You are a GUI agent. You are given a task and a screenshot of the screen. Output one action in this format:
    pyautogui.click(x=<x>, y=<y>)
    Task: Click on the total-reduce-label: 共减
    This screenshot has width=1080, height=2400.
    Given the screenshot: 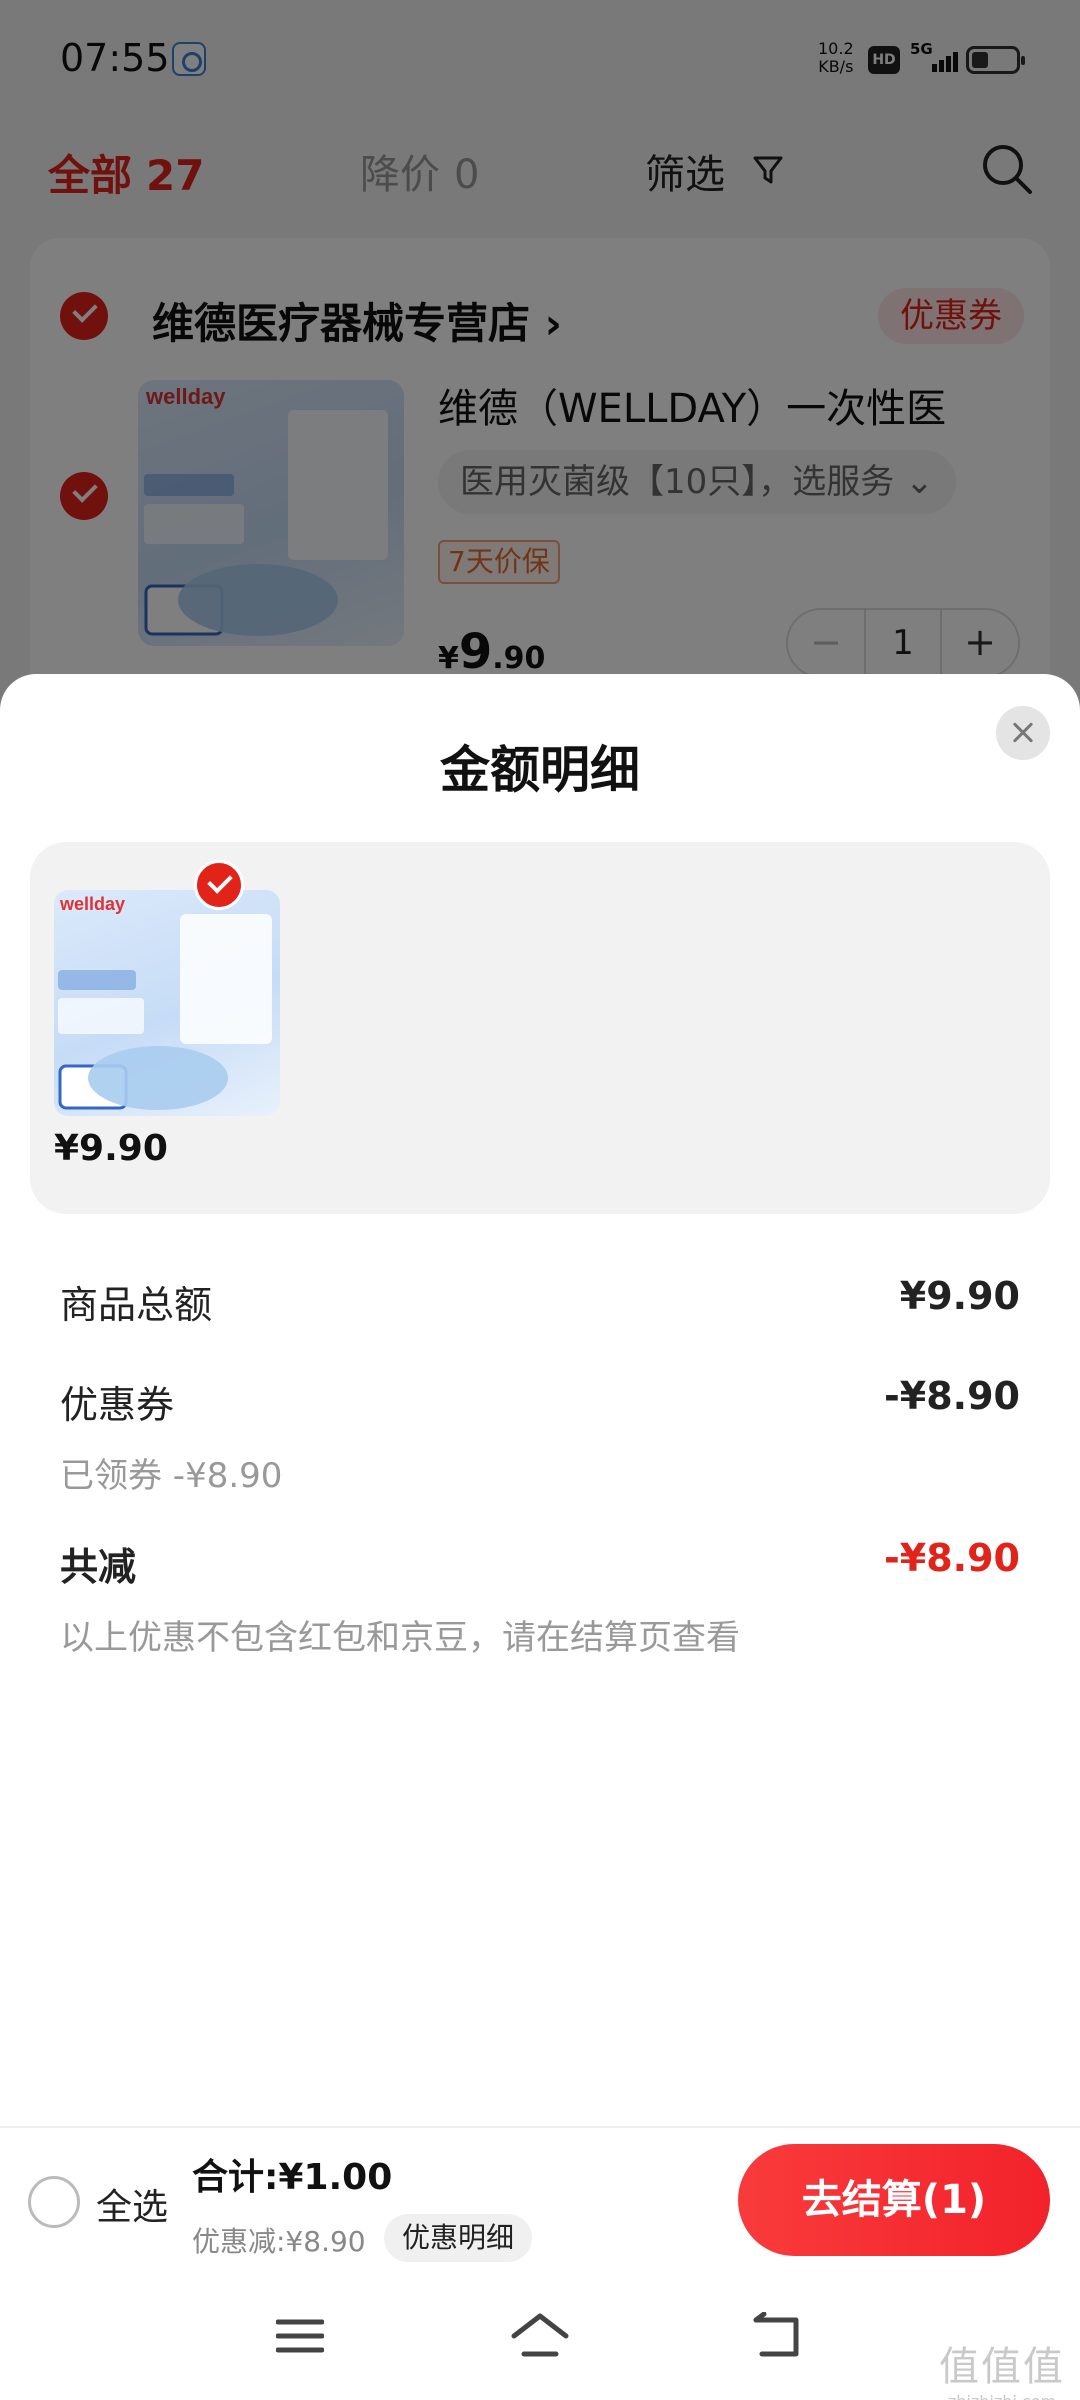 What is the action you would take?
    pyautogui.click(x=98, y=1567)
    